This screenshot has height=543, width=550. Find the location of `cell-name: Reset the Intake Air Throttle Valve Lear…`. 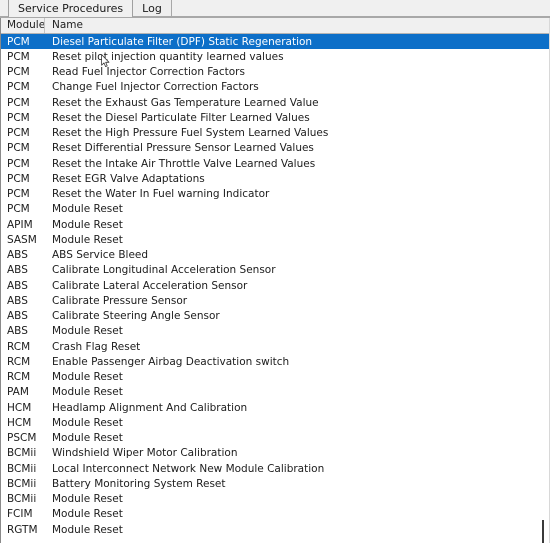

cell-name: Reset the Intake Air Throttle Valve Lear… is located at coordinates (184, 163).